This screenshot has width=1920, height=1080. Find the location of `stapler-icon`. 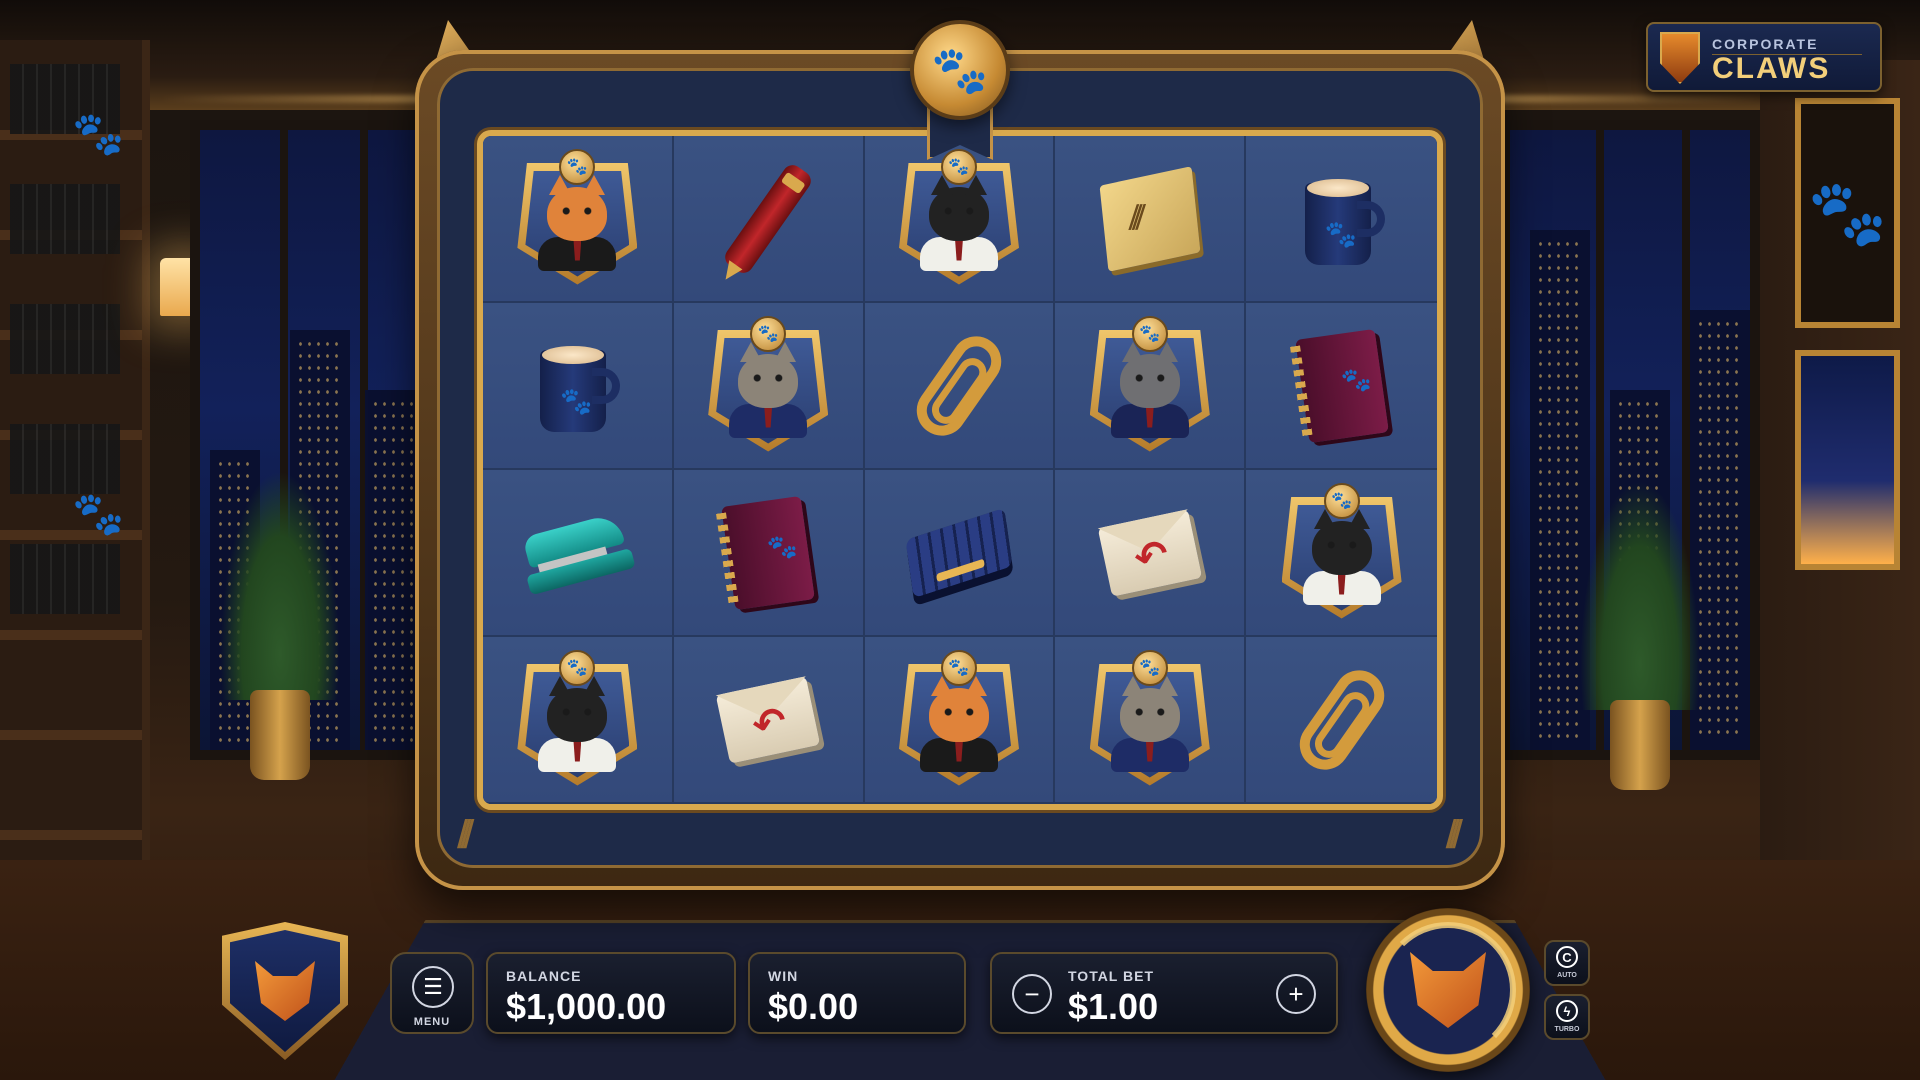

stapler-icon is located at coordinates (577, 552).